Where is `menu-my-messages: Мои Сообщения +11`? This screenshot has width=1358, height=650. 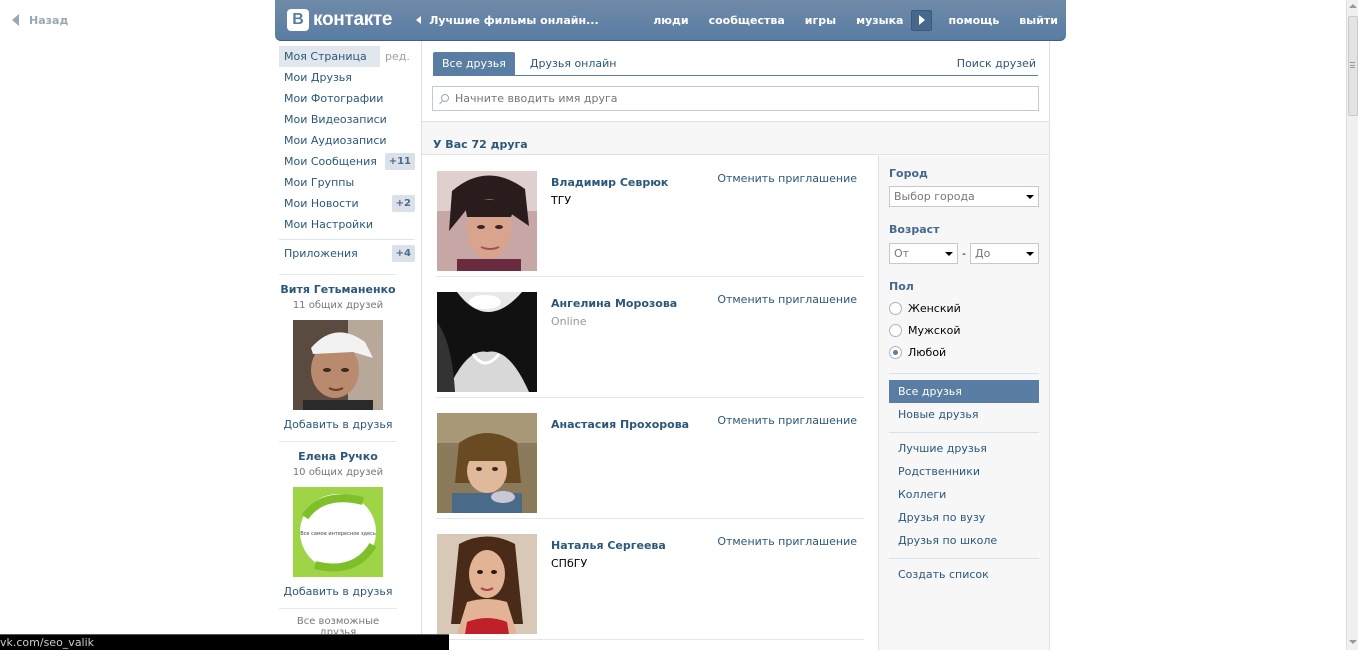
menu-my-messages: Мои Сообщения +11 is located at coordinates (347, 161).